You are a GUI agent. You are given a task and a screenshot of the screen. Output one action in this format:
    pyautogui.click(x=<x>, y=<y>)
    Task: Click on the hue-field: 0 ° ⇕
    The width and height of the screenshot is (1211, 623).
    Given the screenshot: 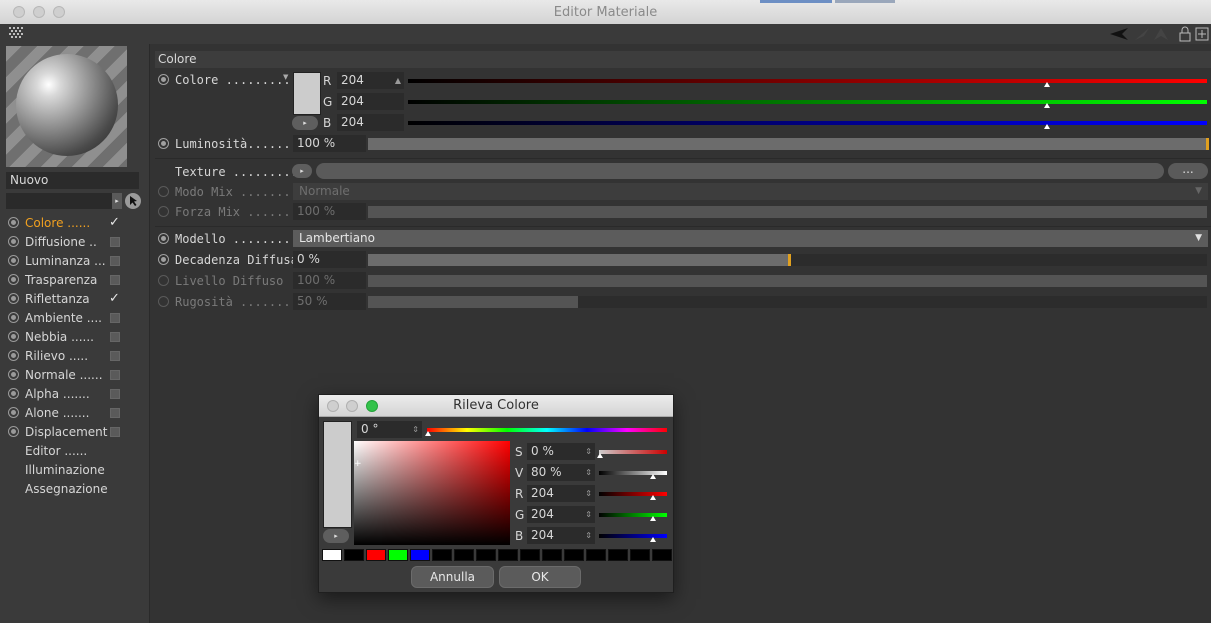 What is the action you would take?
    pyautogui.click(x=389, y=429)
    